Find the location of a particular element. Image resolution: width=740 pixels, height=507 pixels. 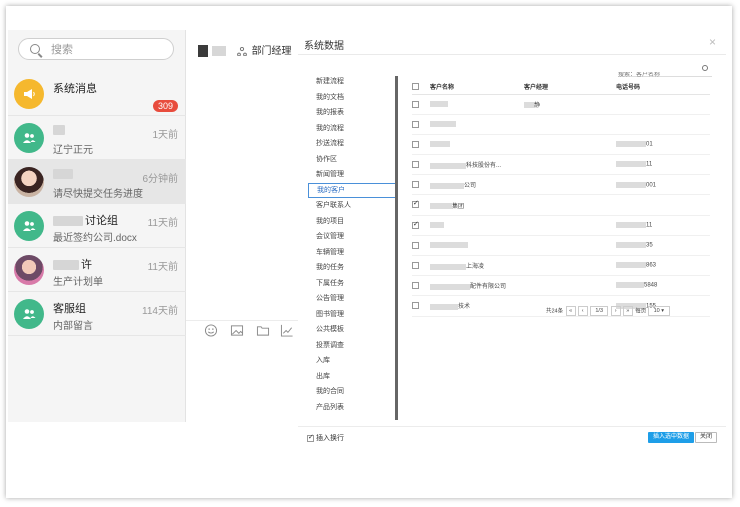

menu-item: 图书管理 is located at coordinates (352, 315).